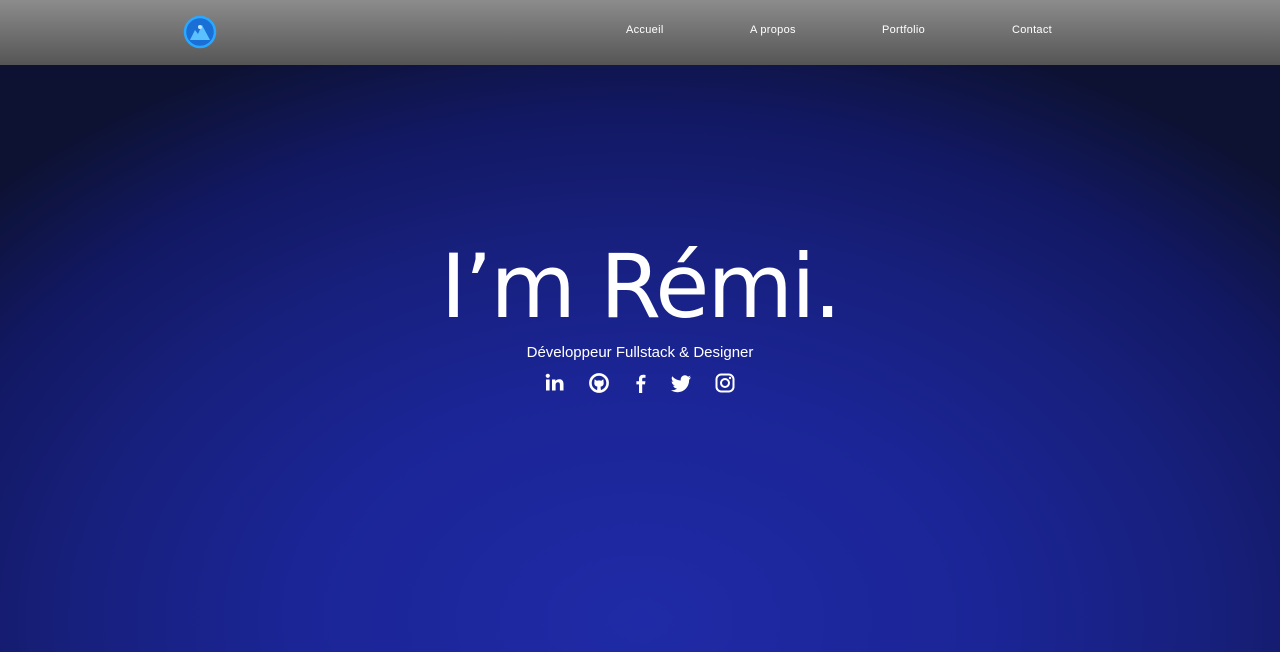 This screenshot has width=1280, height=652. I want to click on navbar: Accueil A propos Portfolio Contact, so click(640, 32).